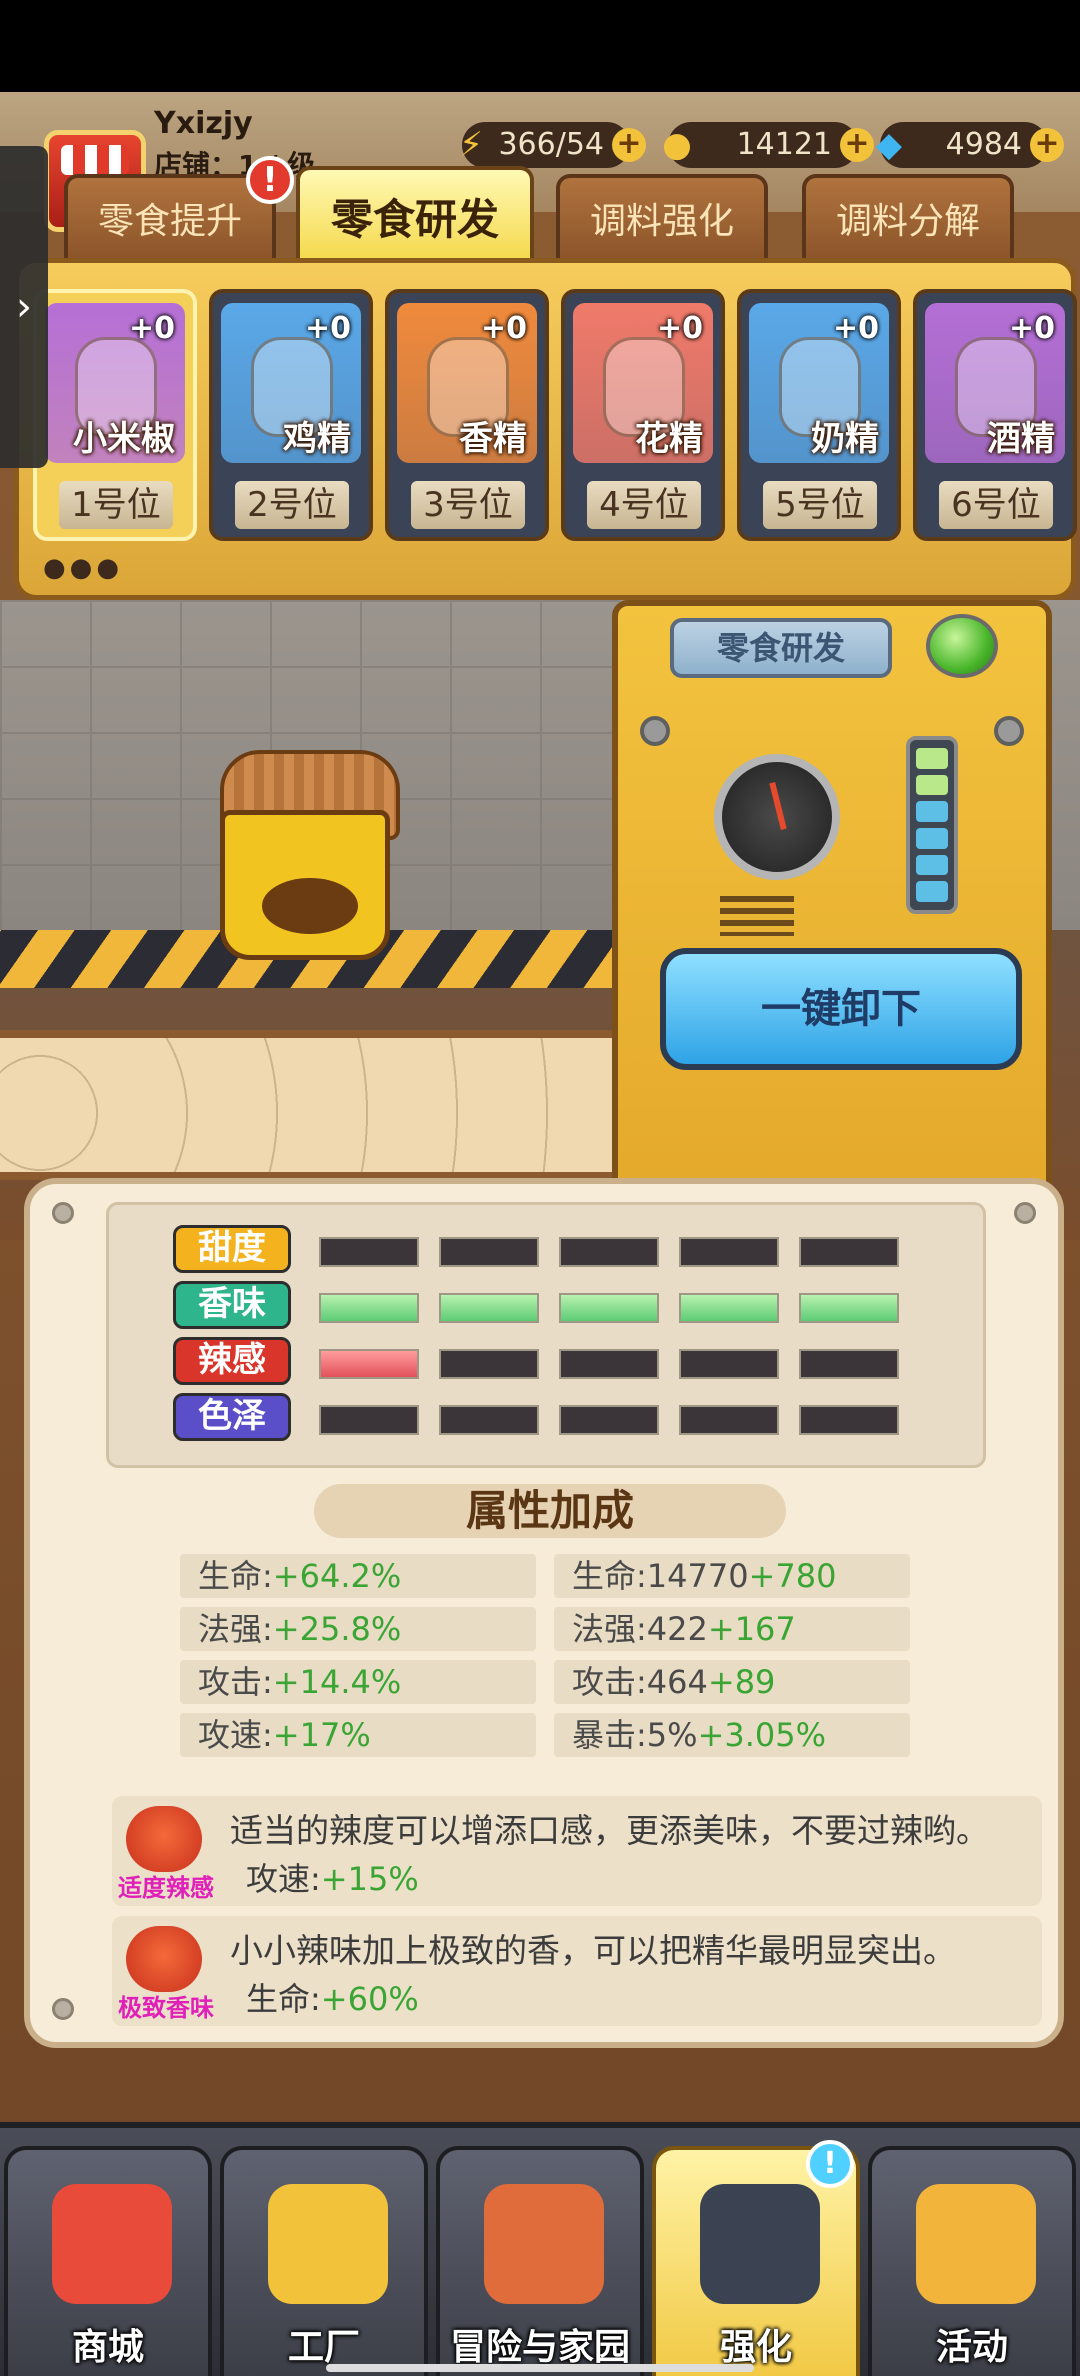 This screenshot has height=2376, width=1080. I want to click on unload-all-button: 一键卸下, so click(841, 1009).